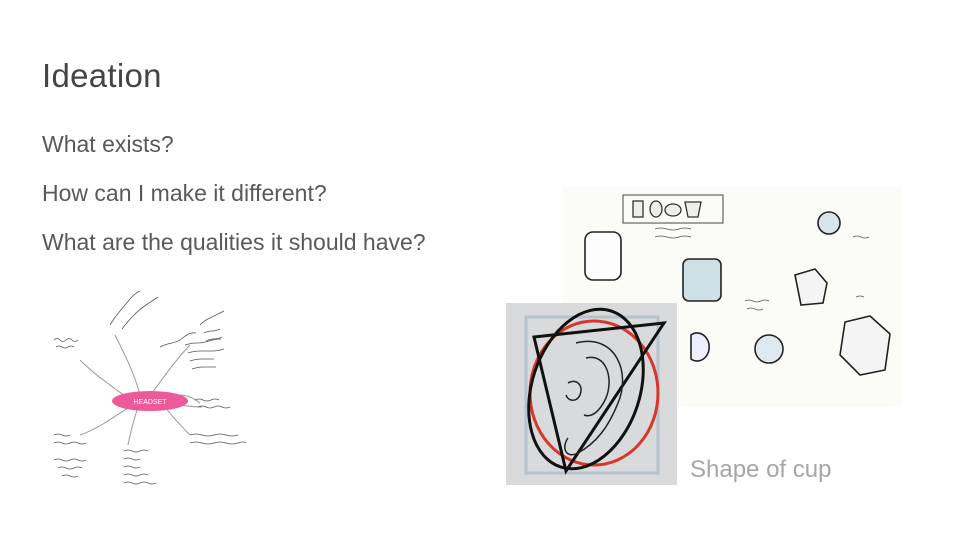 This screenshot has height=540, width=960. What do you see at coordinates (184, 193) in the screenshot?
I see `bullet-make-different: How can I make it different?` at bounding box center [184, 193].